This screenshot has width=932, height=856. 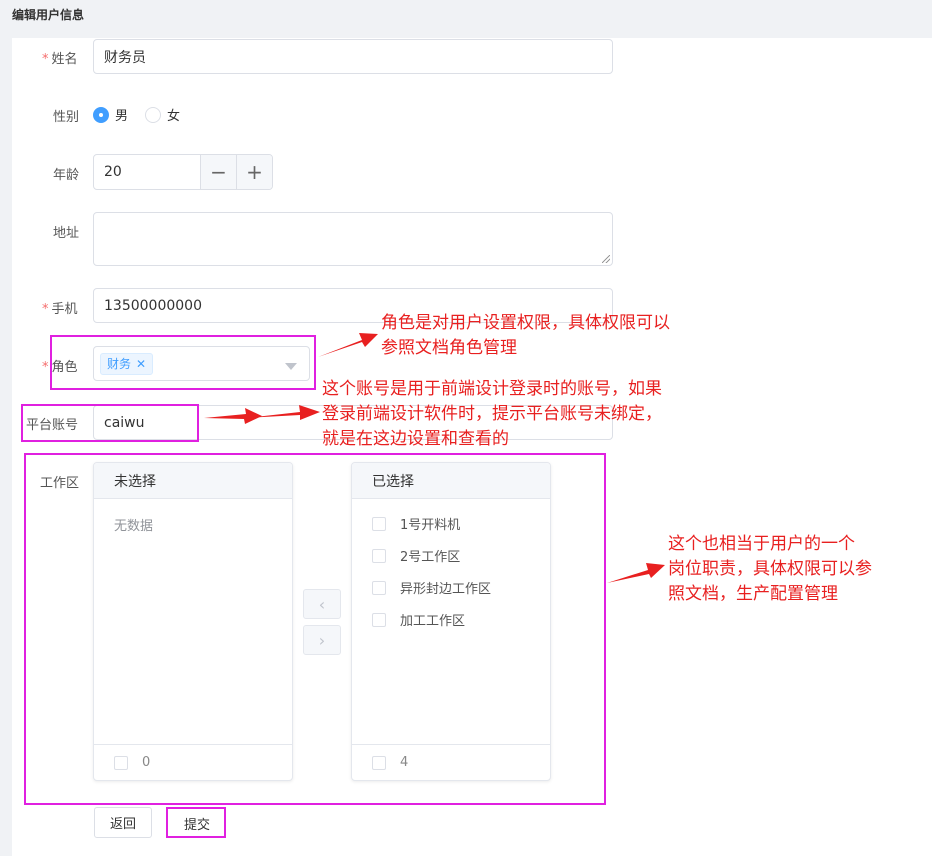 What do you see at coordinates (348, 345) in the screenshot?
I see `arrow-to-role` at bounding box center [348, 345].